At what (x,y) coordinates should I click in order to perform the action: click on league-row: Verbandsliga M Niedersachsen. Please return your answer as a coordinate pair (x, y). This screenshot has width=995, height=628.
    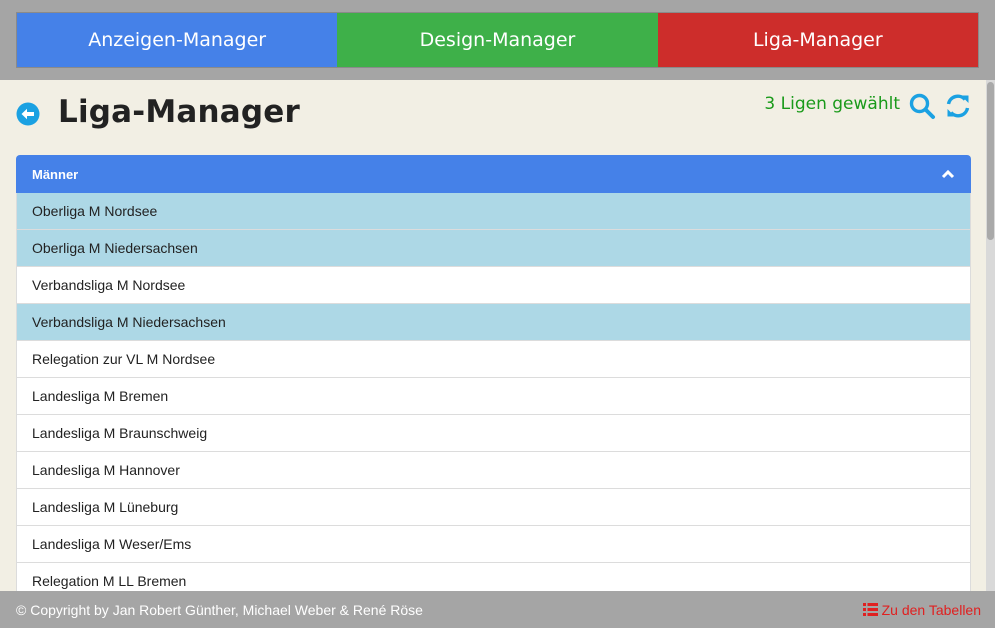
    Looking at the image, I should click on (493, 322).